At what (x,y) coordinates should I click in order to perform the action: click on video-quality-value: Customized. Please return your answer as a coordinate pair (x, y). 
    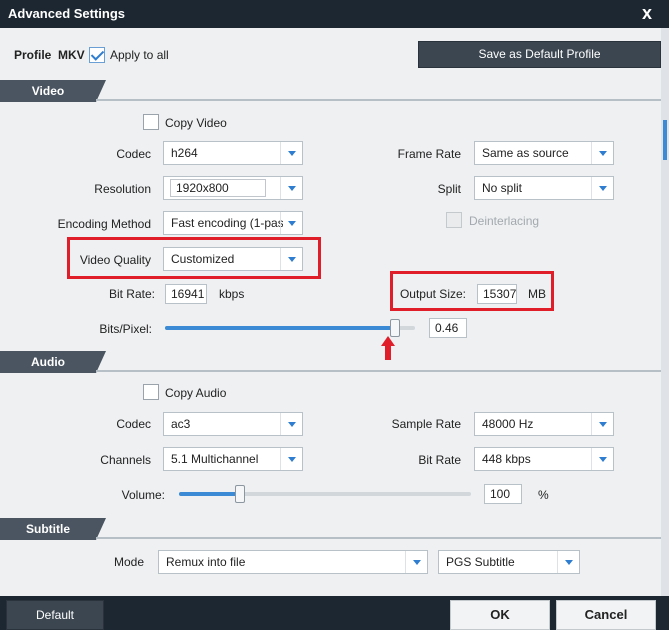
    Looking at the image, I should click on (203, 259).